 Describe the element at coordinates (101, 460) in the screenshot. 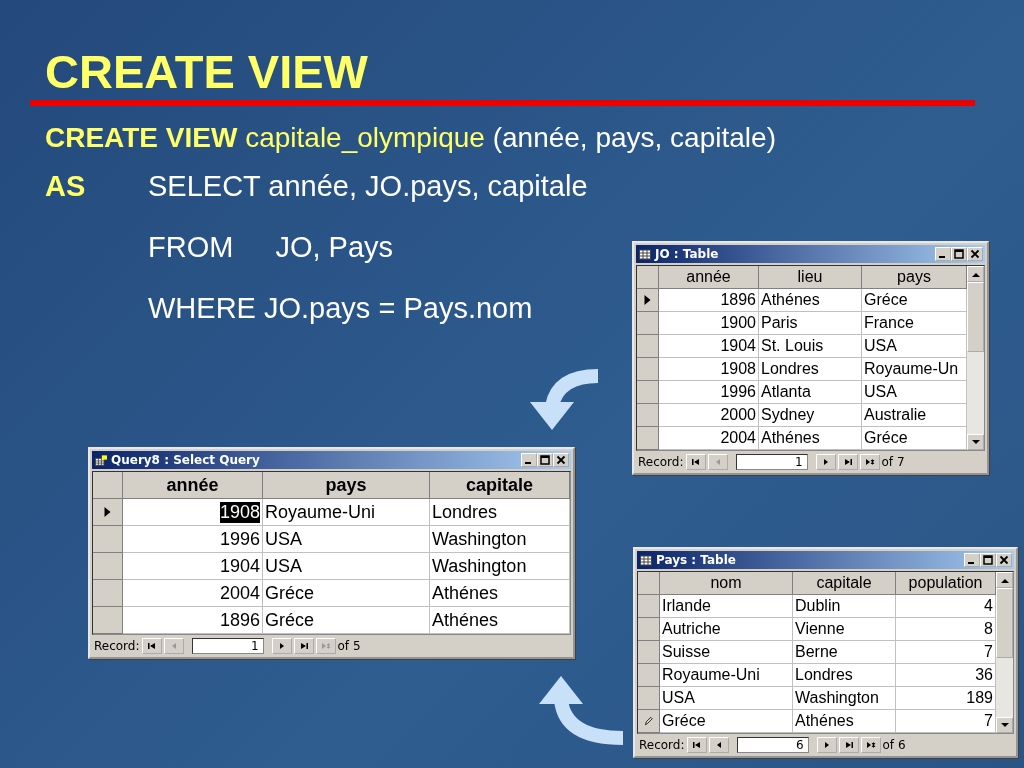

I see `query-icon` at that location.